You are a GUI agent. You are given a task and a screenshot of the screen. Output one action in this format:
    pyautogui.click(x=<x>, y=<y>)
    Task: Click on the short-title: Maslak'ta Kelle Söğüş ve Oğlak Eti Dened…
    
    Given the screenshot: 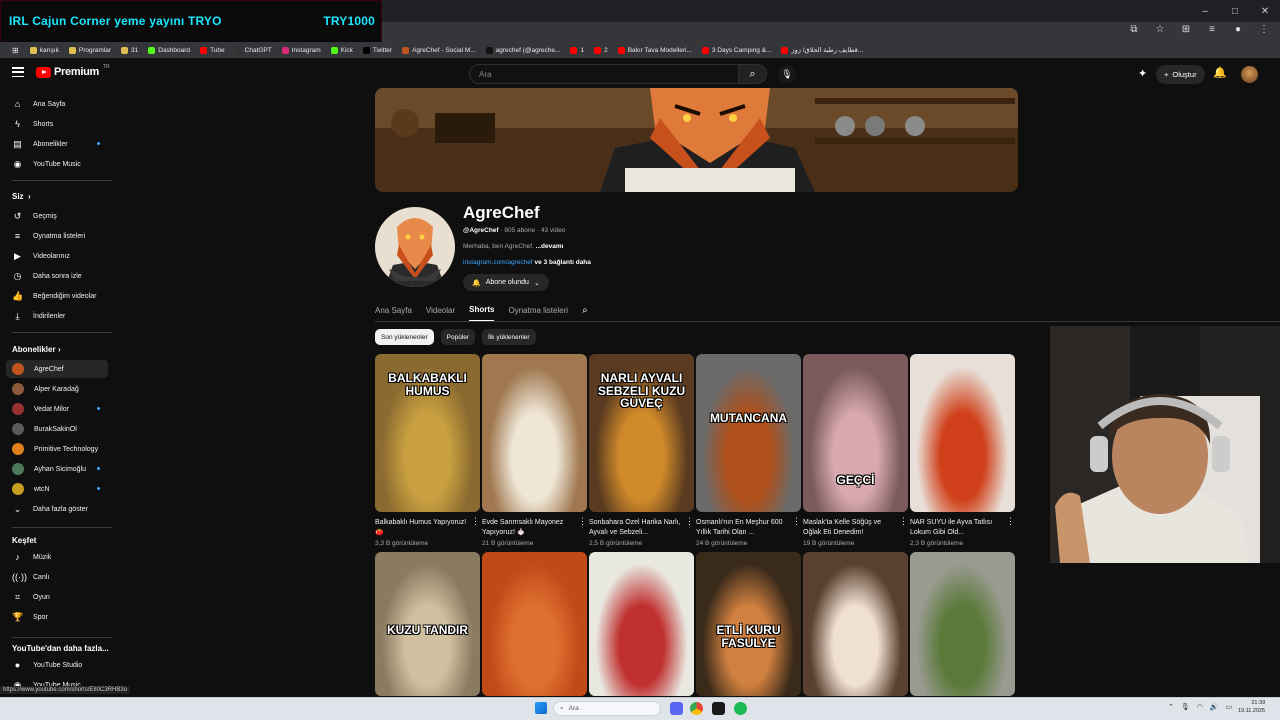 What is the action you would take?
    pyautogui.click(x=855, y=528)
    